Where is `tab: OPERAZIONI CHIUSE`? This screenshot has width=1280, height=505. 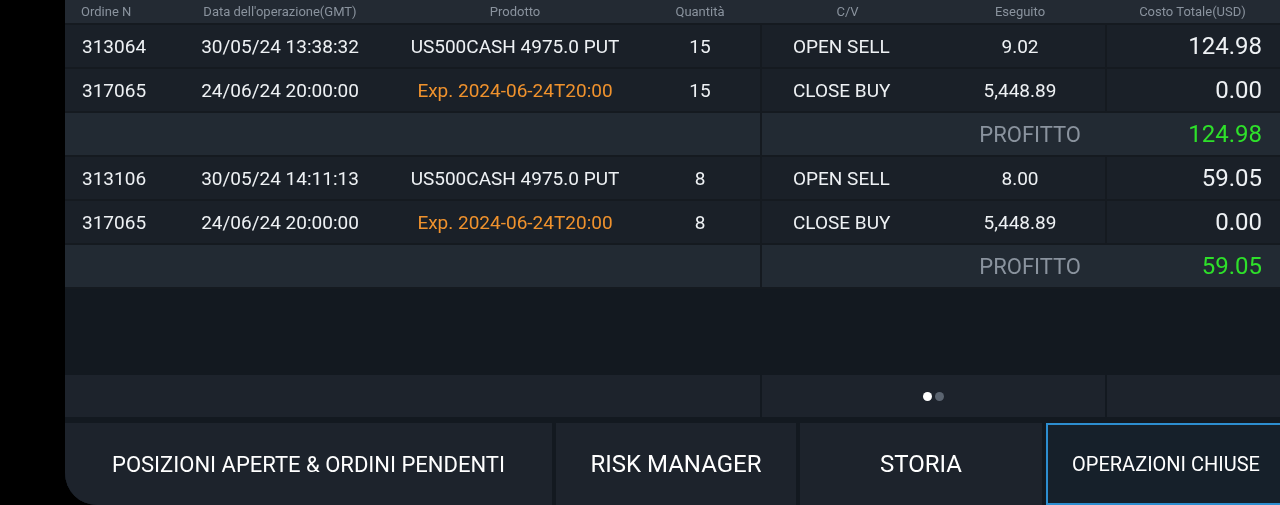 tab: OPERAZIONI CHIUSE is located at coordinates (1163, 464).